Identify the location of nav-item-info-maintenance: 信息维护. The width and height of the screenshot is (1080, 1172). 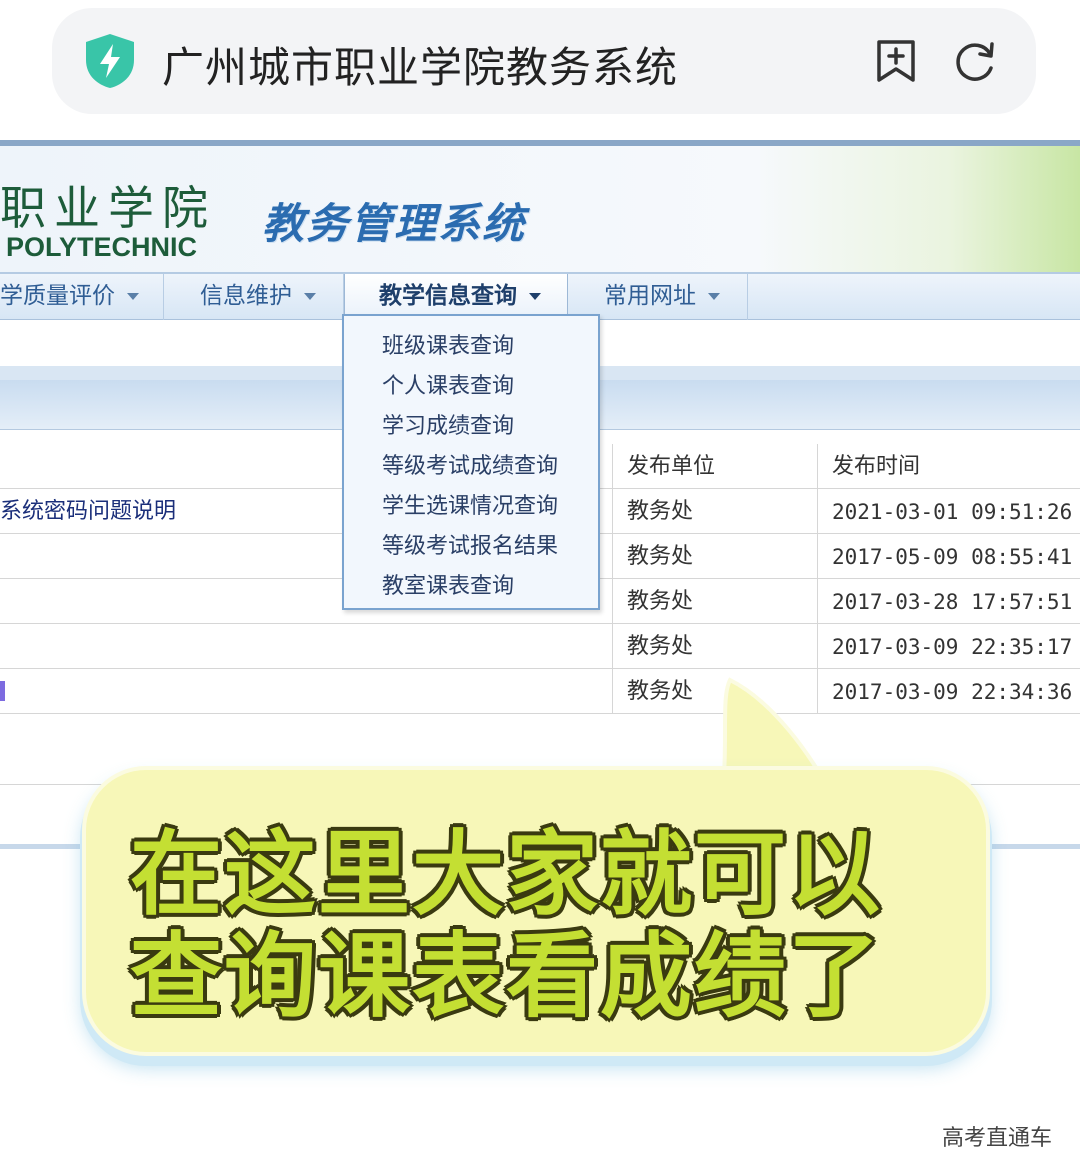
(254, 297).